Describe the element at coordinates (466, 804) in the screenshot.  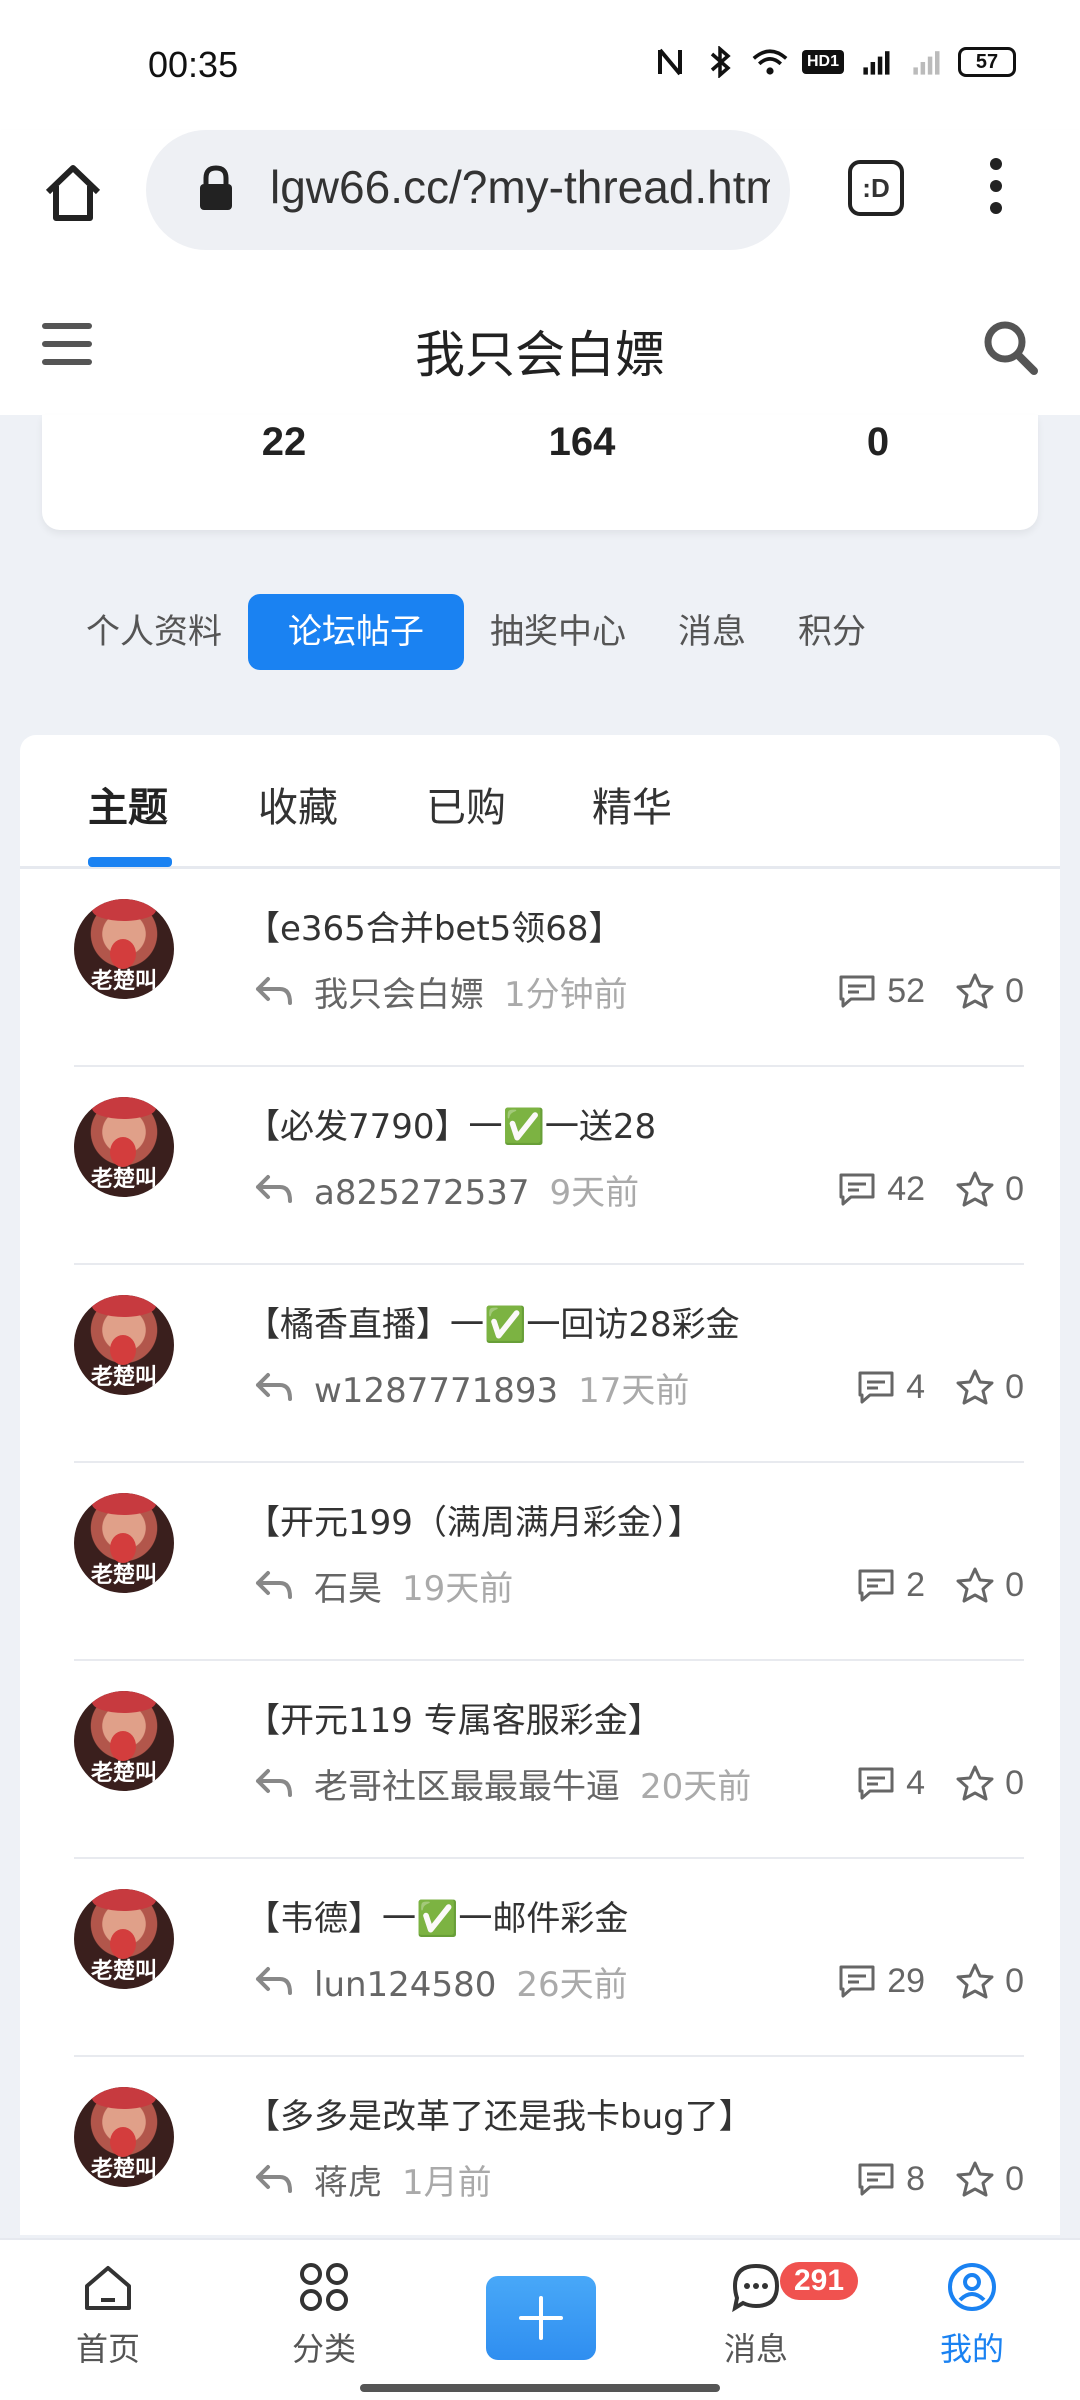
I see `subtab-purchased: 已购` at that location.